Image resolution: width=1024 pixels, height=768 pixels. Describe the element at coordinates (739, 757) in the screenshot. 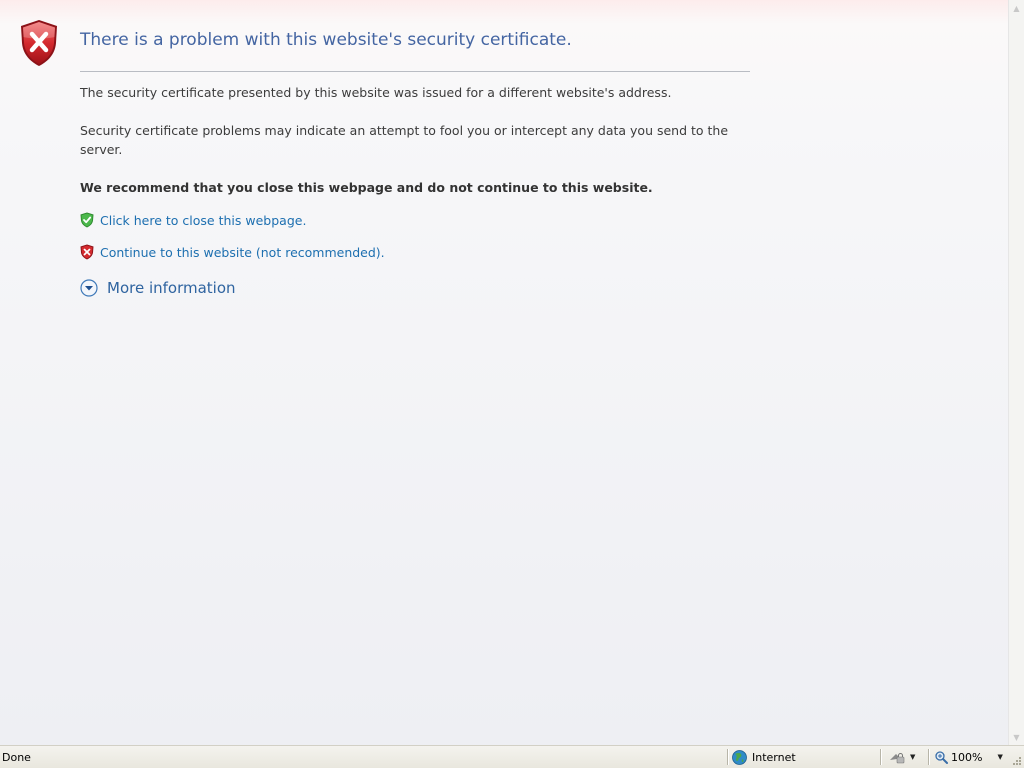

I see `globe-icon` at that location.